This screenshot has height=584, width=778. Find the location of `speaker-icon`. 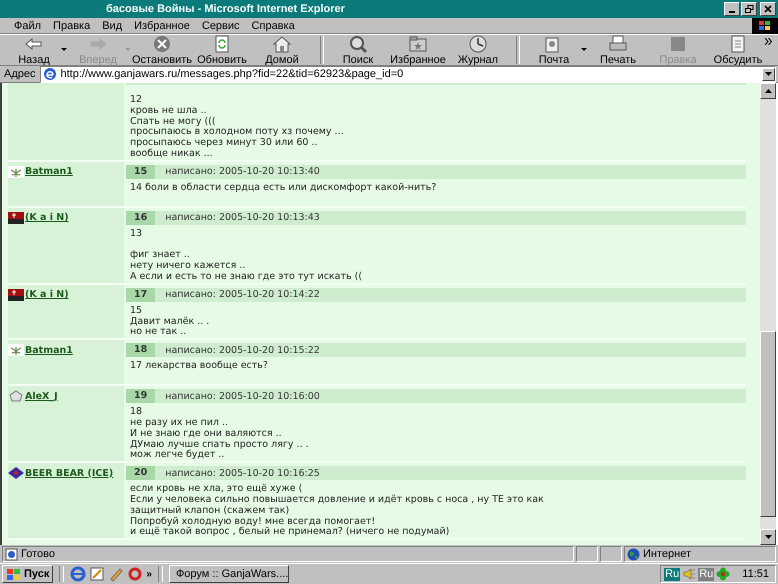

speaker-icon is located at coordinates (689, 574).